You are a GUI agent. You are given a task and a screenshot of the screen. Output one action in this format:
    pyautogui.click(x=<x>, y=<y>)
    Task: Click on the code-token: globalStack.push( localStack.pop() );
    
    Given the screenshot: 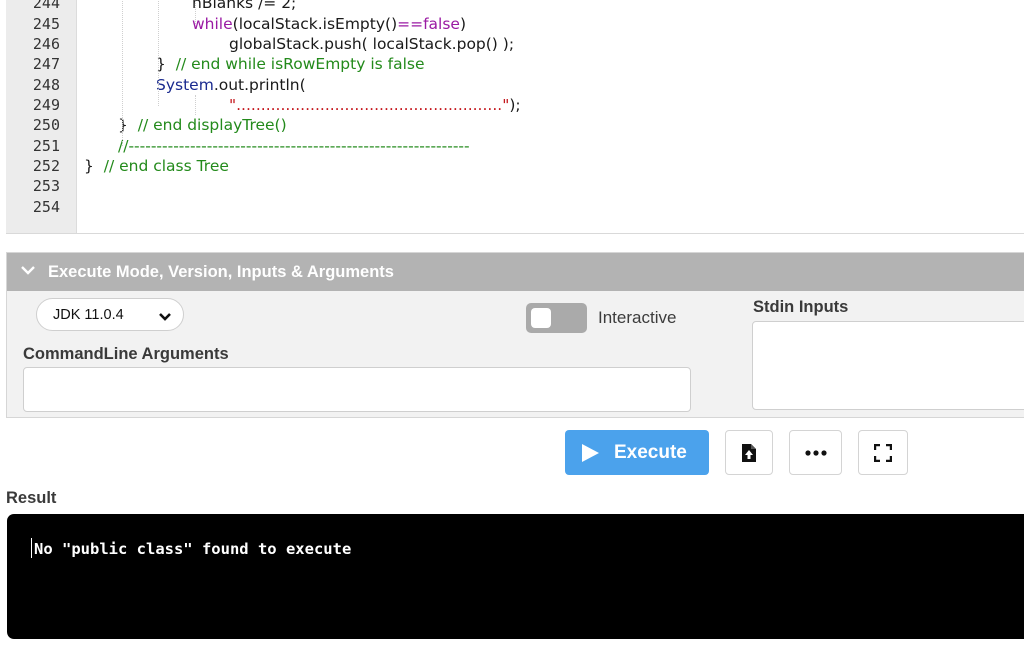 What is the action you would take?
    pyautogui.click(x=372, y=44)
    